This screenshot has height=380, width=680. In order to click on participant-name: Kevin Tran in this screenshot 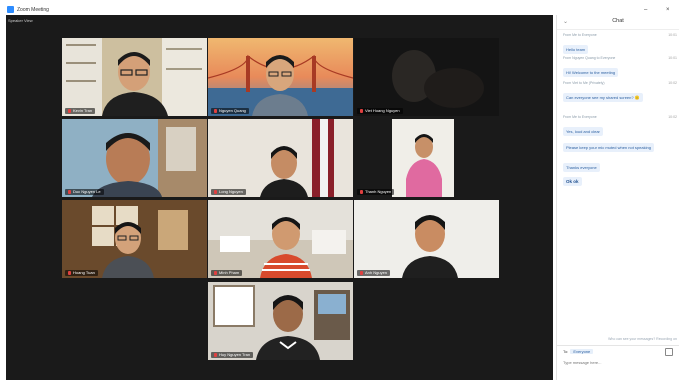, I will do `click(80, 111)`.